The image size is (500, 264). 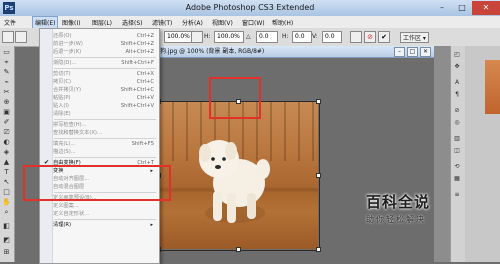 I want to click on history-icon: ⟲, so click(x=457, y=166).